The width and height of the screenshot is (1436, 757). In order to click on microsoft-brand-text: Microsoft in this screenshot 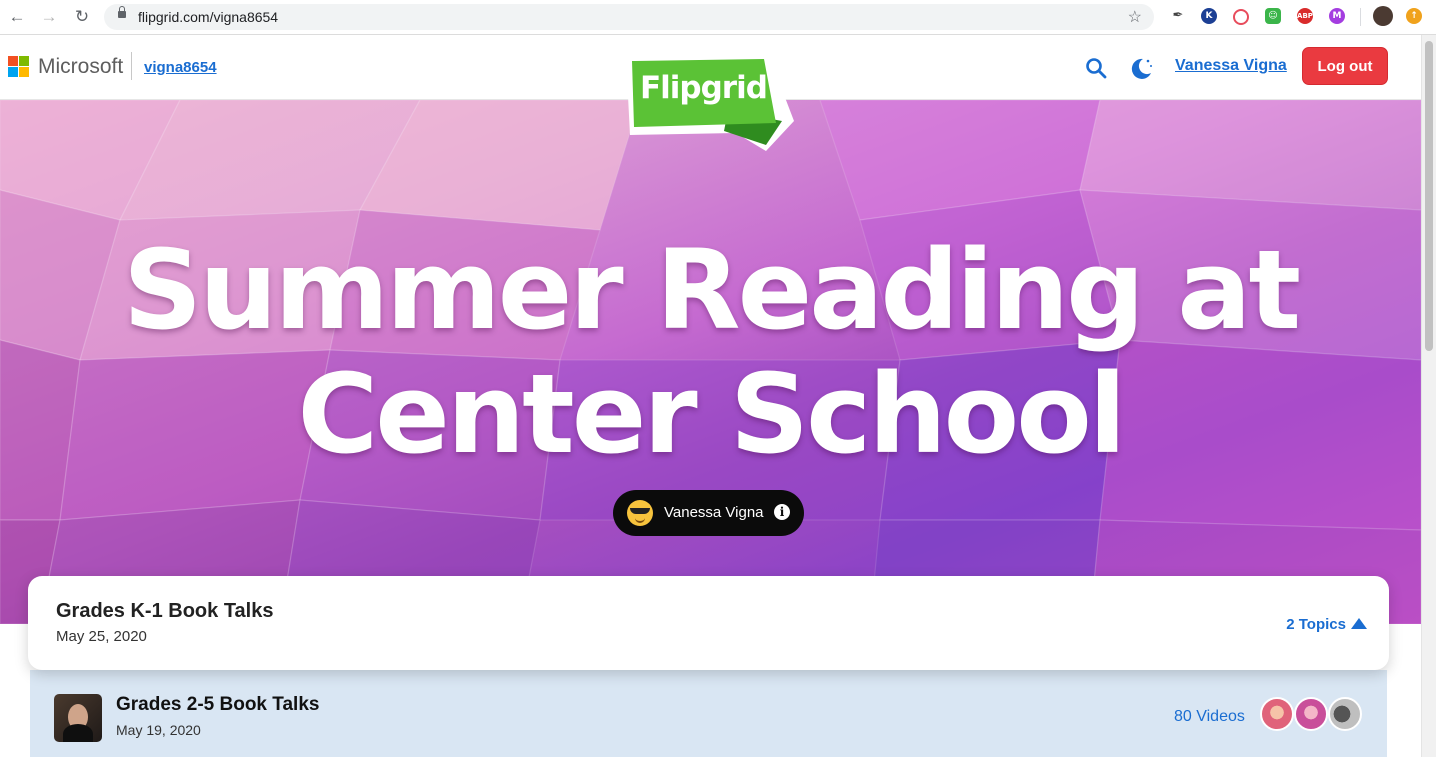, I will do `click(81, 66)`.